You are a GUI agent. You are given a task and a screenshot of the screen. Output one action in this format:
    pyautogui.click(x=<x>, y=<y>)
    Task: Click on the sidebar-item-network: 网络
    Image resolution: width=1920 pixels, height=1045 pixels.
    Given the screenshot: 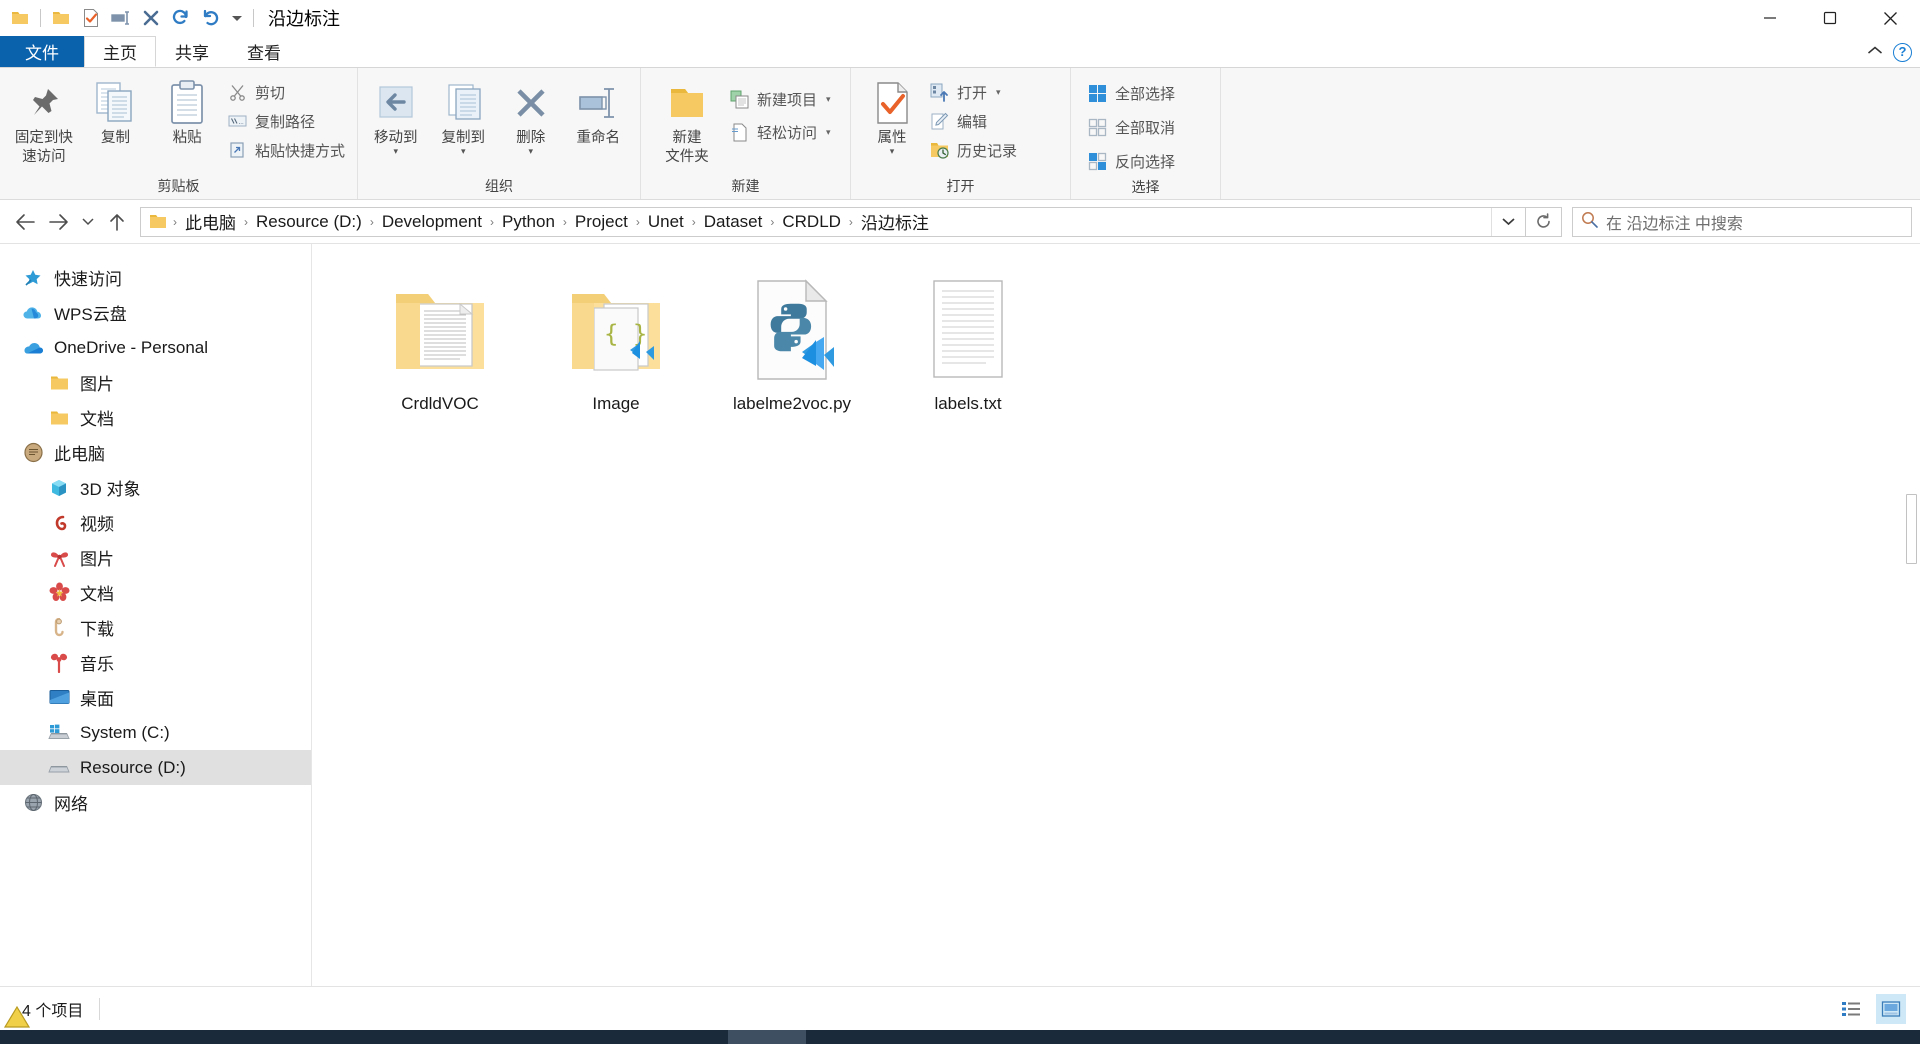 What is the action you would take?
    pyautogui.click(x=155, y=802)
    